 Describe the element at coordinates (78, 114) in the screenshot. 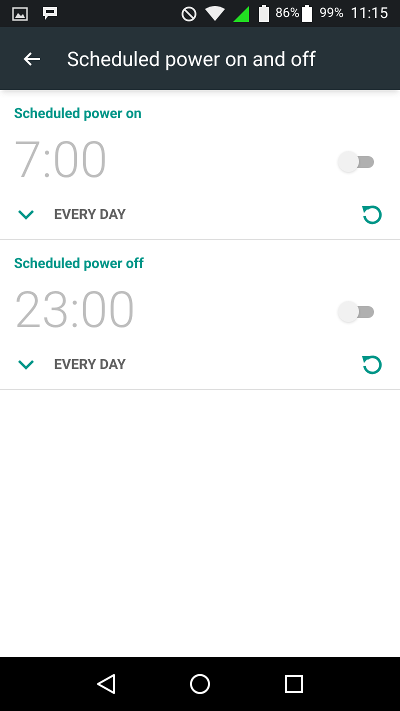

I see `section-title: Scheduled power on` at that location.